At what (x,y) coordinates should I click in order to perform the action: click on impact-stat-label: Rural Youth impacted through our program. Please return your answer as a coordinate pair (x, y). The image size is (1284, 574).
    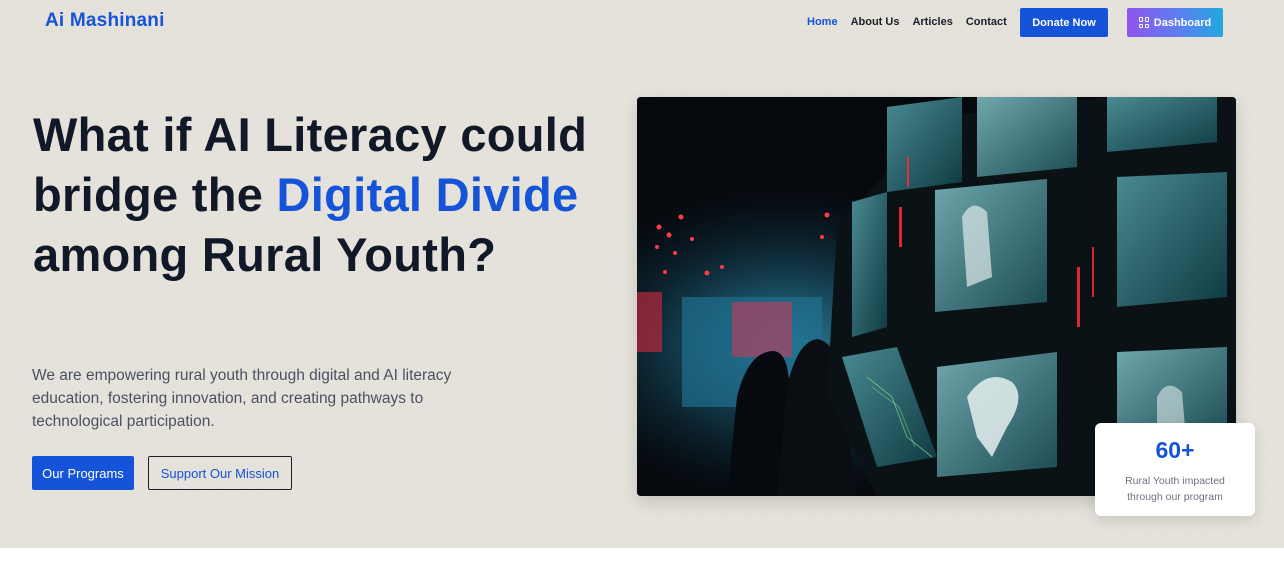
    Looking at the image, I should click on (1175, 489).